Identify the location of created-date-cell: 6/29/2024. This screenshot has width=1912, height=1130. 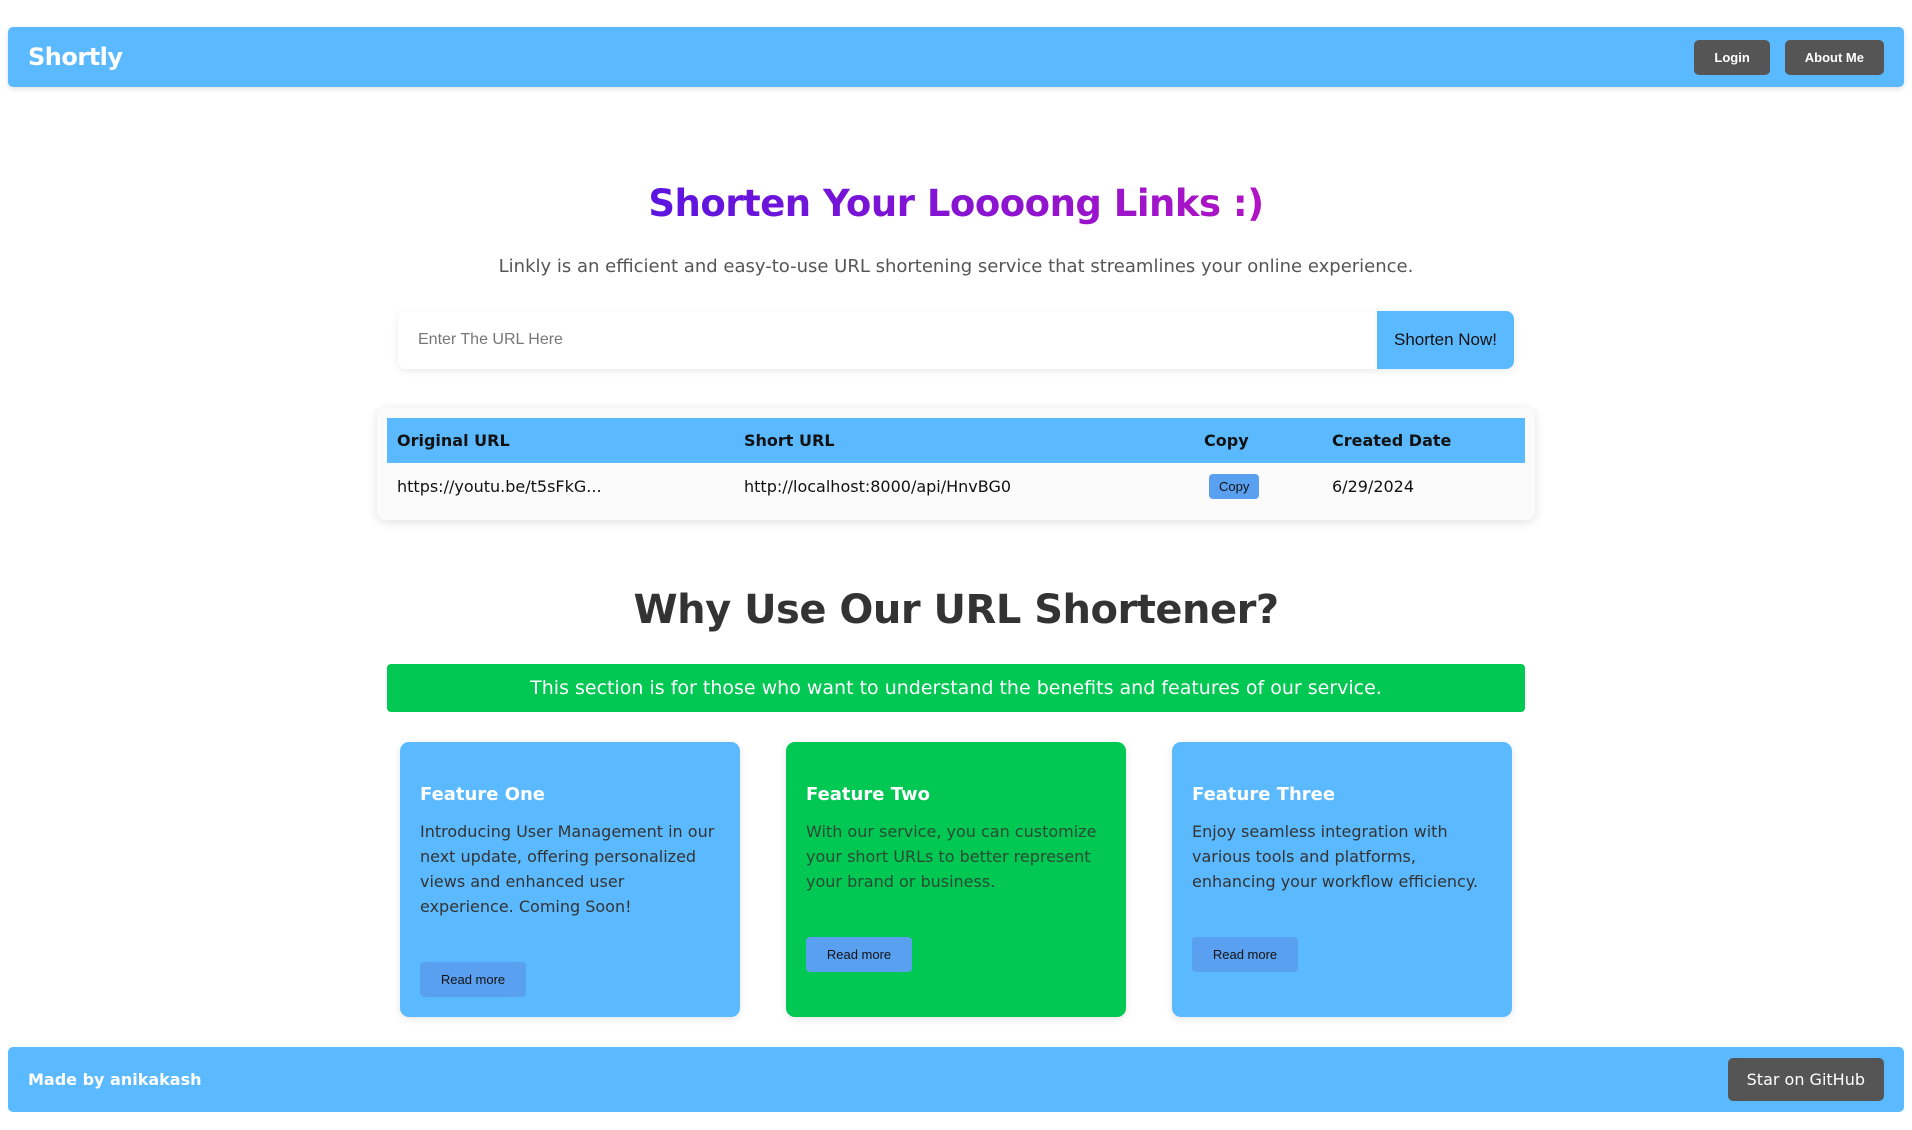
(1373, 486).